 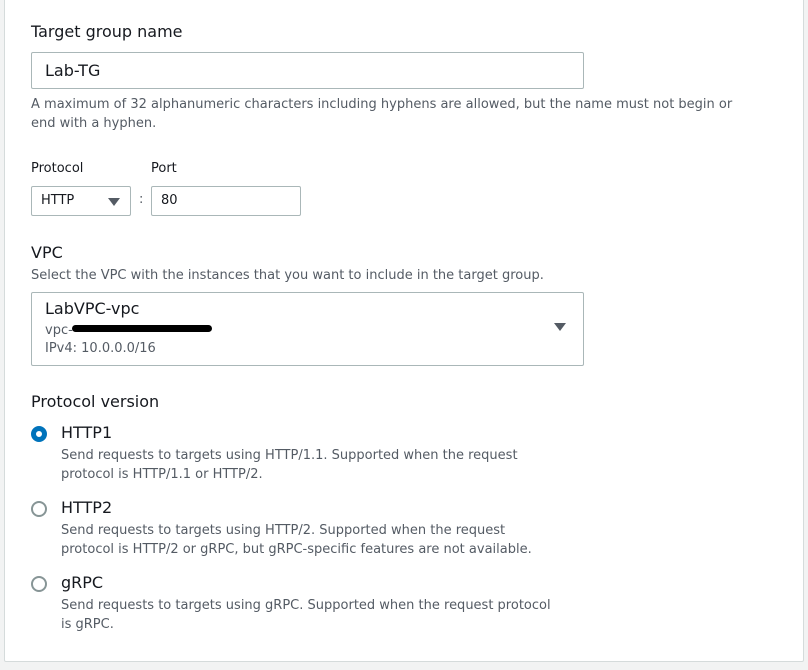 I want to click on vpc-label: VPC, so click(x=47, y=252).